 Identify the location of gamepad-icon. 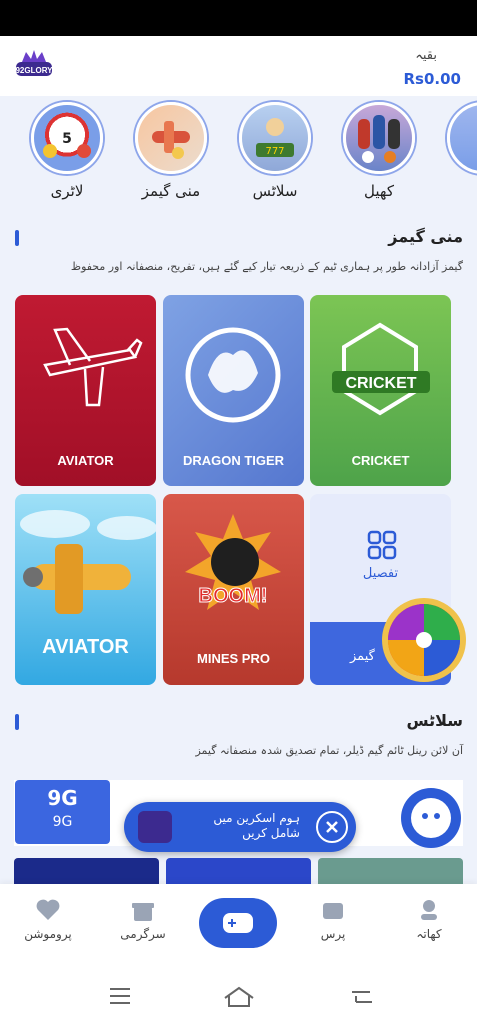
(238, 923).